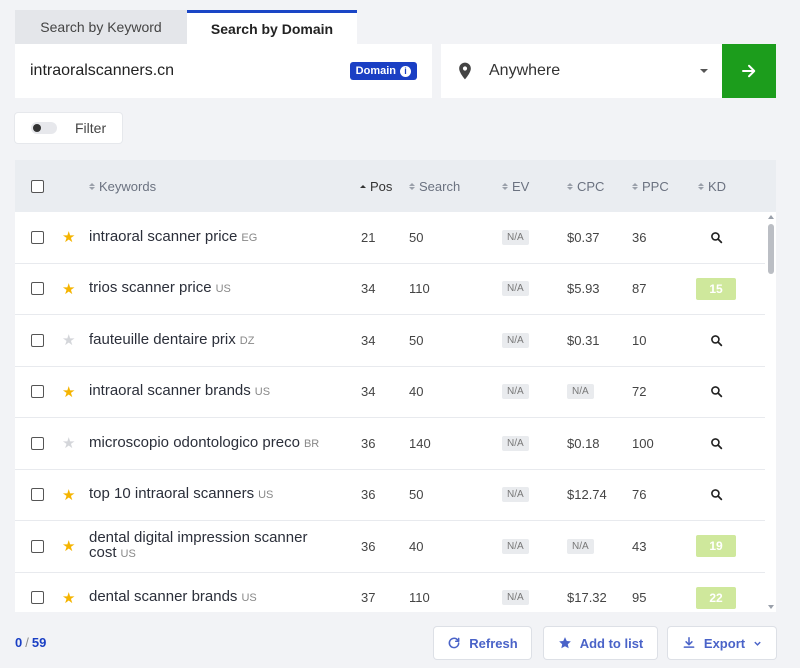  What do you see at coordinates (272, 27) in the screenshot?
I see `tab-search-by-domain: Search by Domain` at bounding box center [272, 27].